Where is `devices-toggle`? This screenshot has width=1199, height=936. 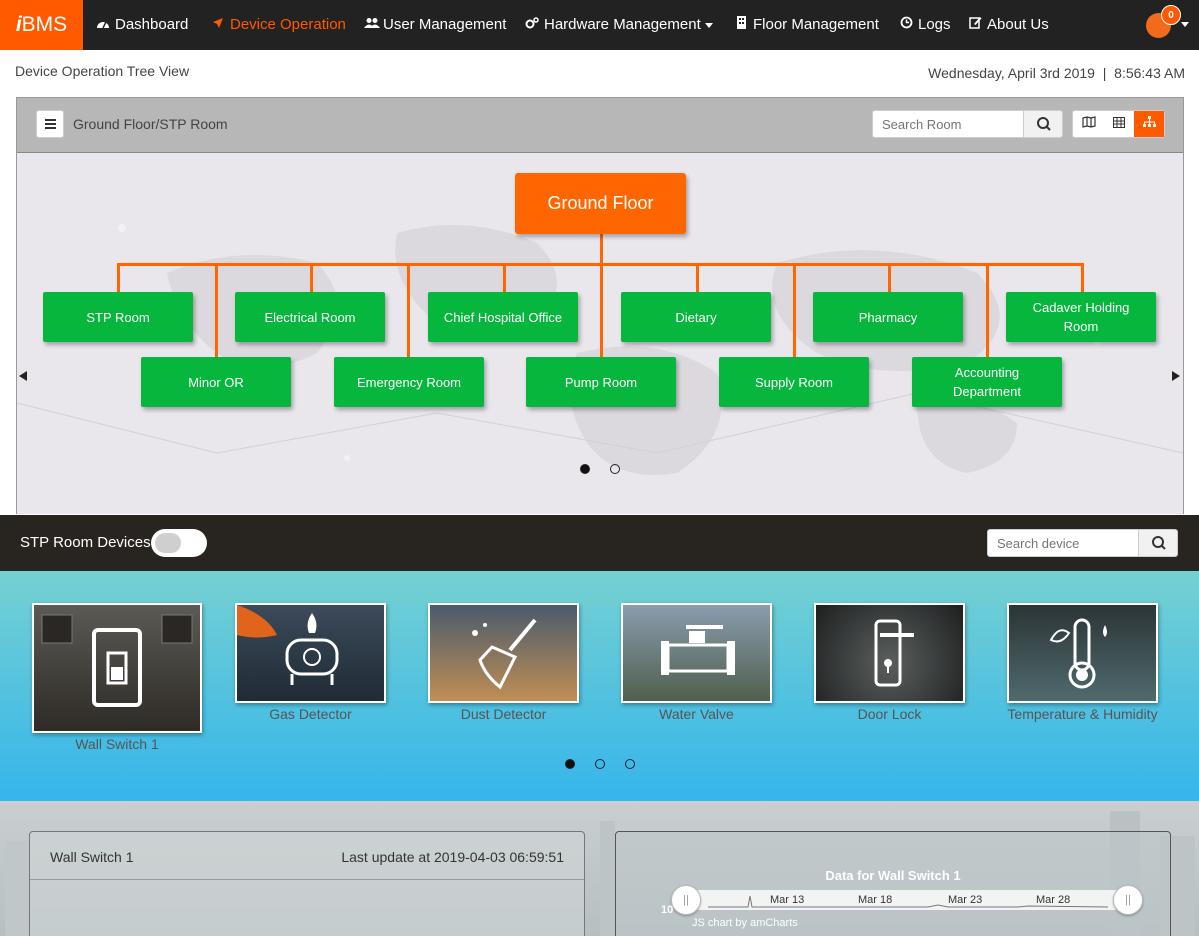 devices-toggle is located at coordinates (179, 543).